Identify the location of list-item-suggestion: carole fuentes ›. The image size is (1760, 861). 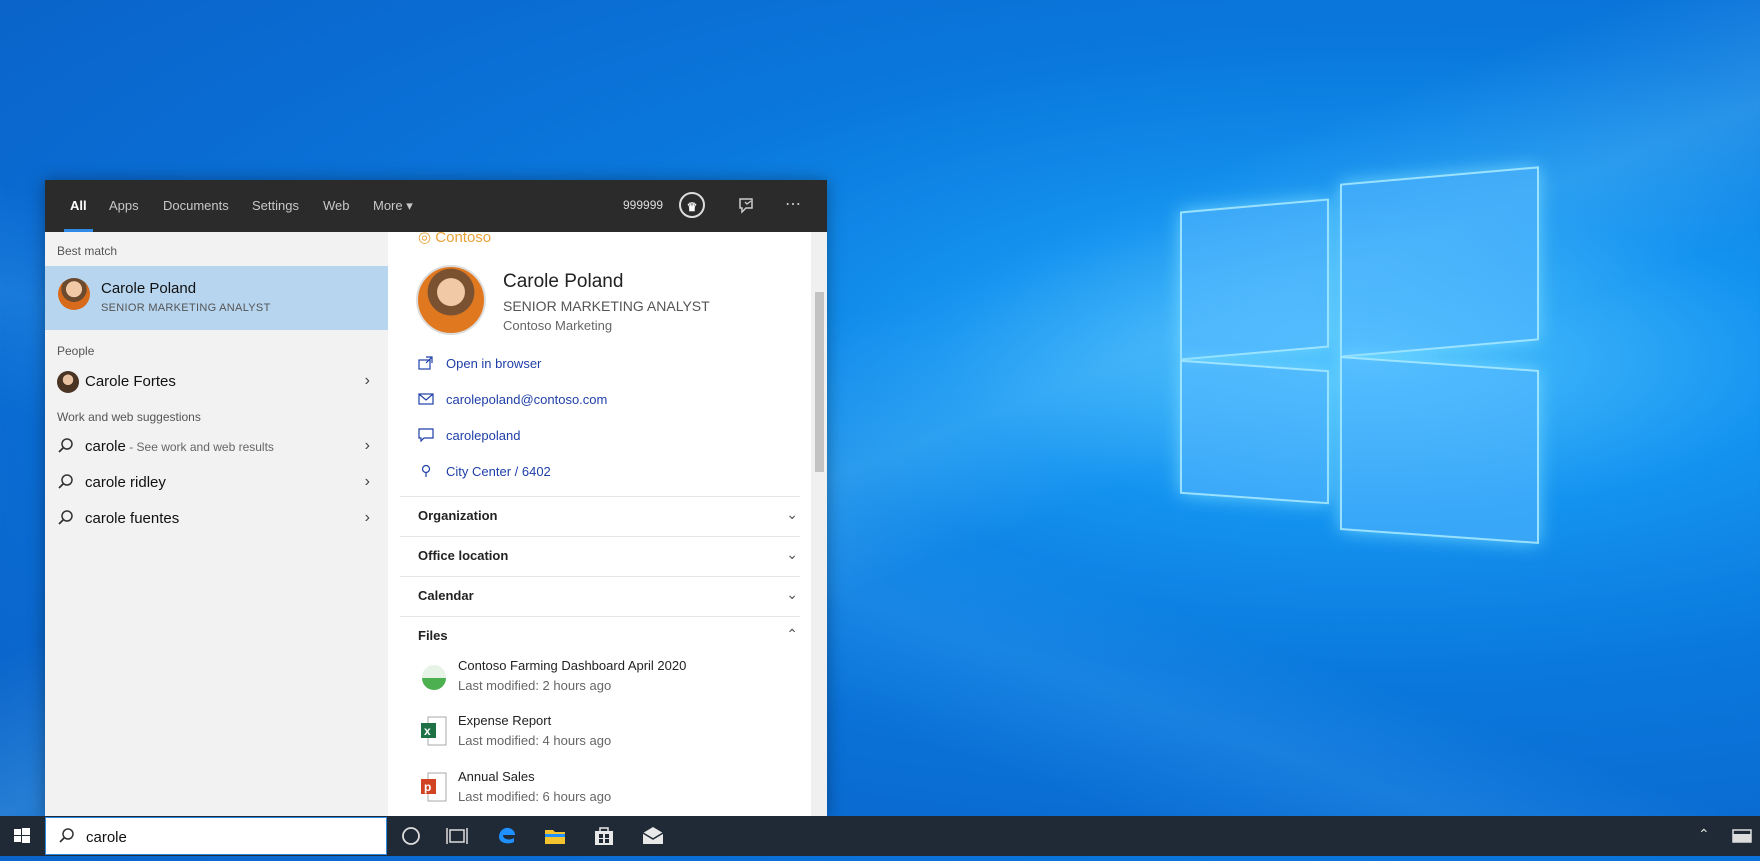
(216, 519).